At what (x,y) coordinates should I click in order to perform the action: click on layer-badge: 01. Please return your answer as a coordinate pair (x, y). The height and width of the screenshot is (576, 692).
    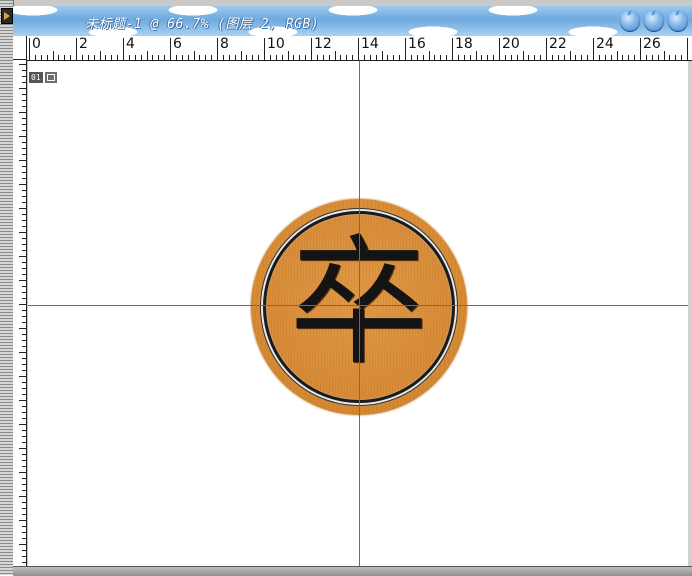
    Looking at the image, I should click on (43, 77).